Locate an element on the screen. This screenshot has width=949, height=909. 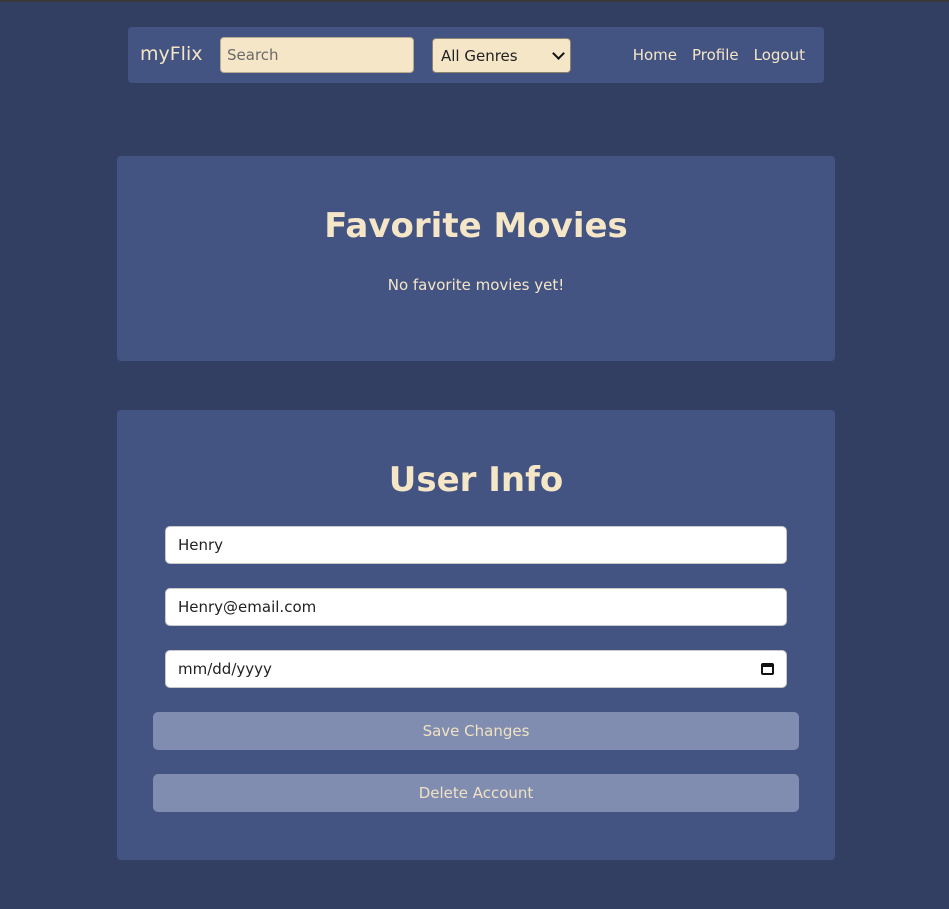
navbar: myFlix All Genres Home Profile Logout is located at coordinates (476, 55).